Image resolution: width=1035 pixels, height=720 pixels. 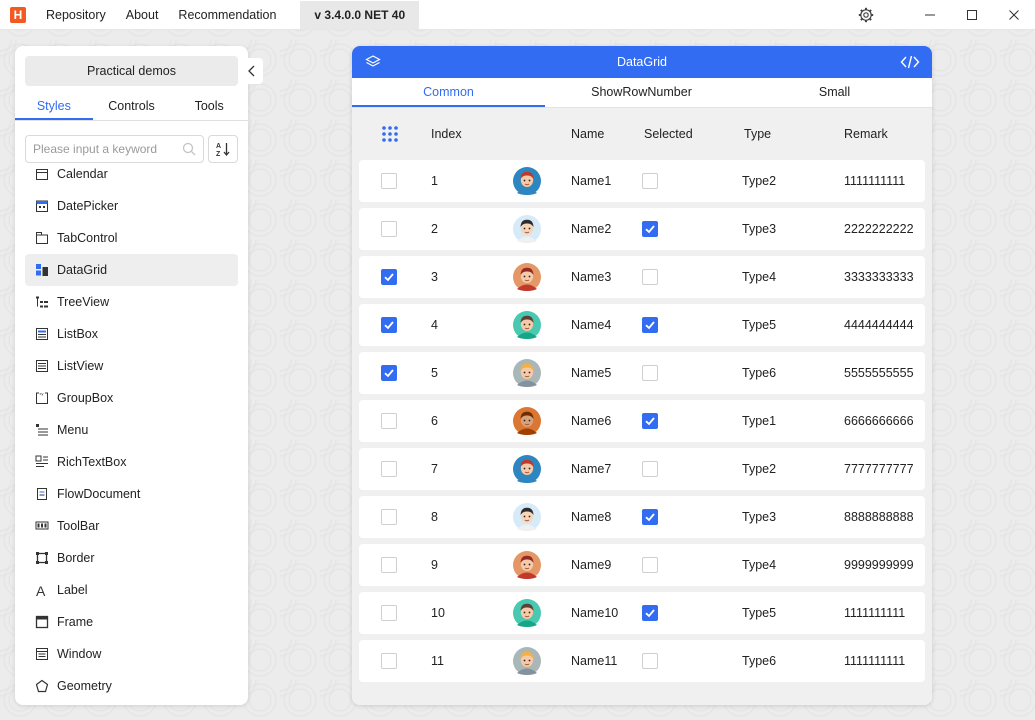 I want to click on search-input, so click(x=105, y=149).